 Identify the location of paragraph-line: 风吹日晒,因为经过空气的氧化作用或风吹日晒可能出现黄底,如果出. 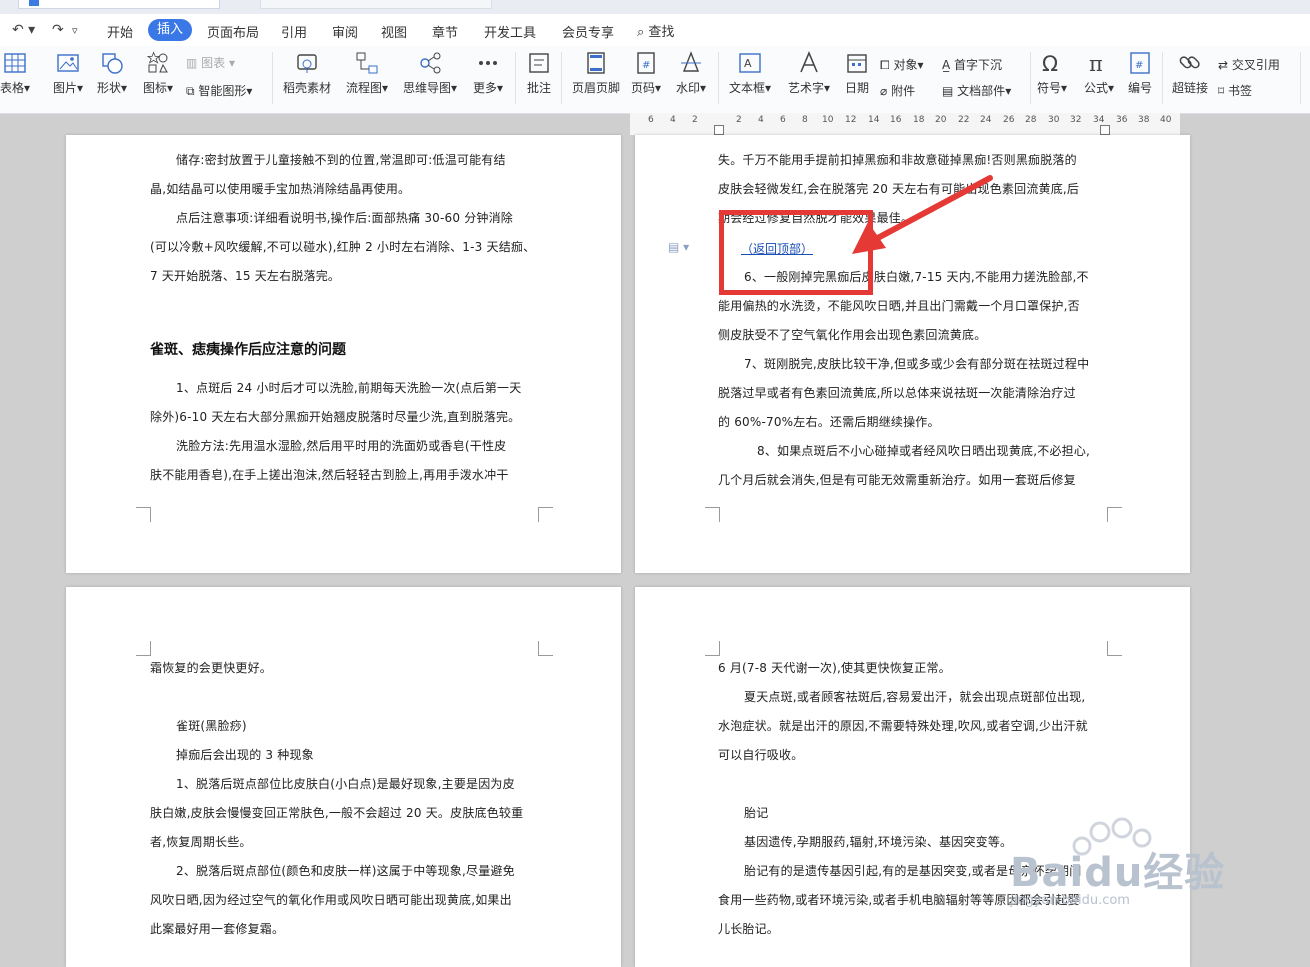
(331, 900).